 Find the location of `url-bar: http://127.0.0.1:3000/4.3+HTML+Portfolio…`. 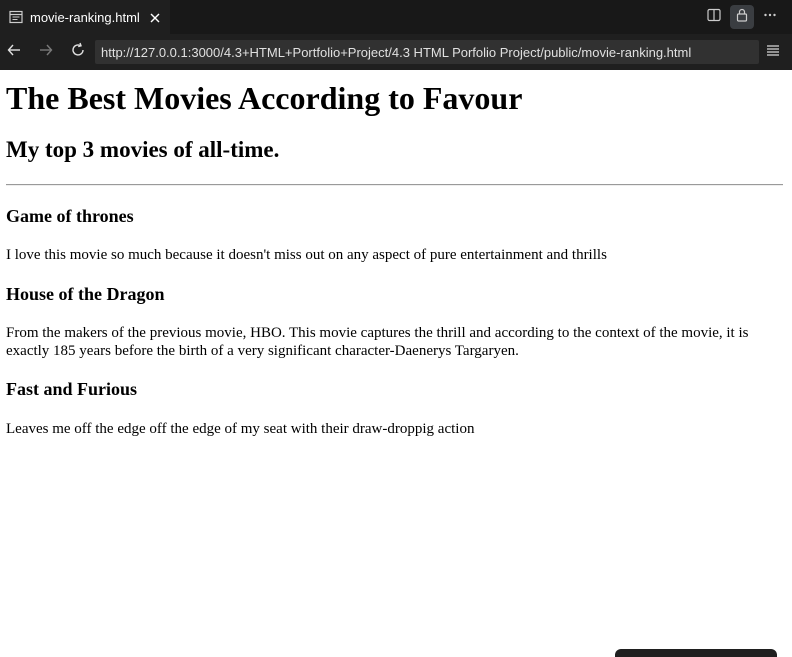

url-bar: http://127.0.0.1:3000/4.3+HTML+Portfolio… is located at coordinates (427, 52).